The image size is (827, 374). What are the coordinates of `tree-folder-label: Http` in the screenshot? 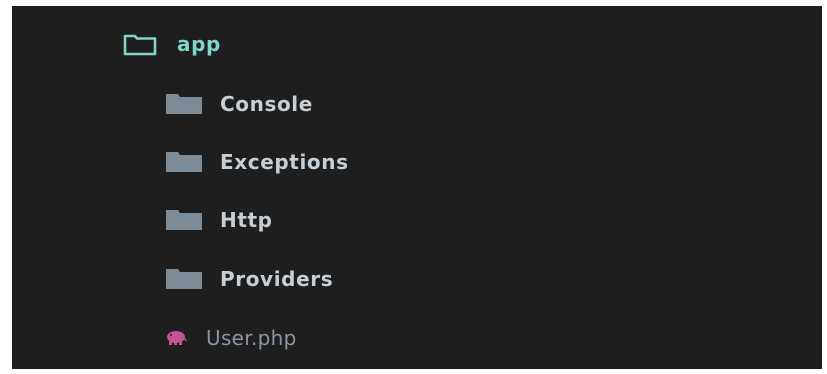 It's located at (246, 220).